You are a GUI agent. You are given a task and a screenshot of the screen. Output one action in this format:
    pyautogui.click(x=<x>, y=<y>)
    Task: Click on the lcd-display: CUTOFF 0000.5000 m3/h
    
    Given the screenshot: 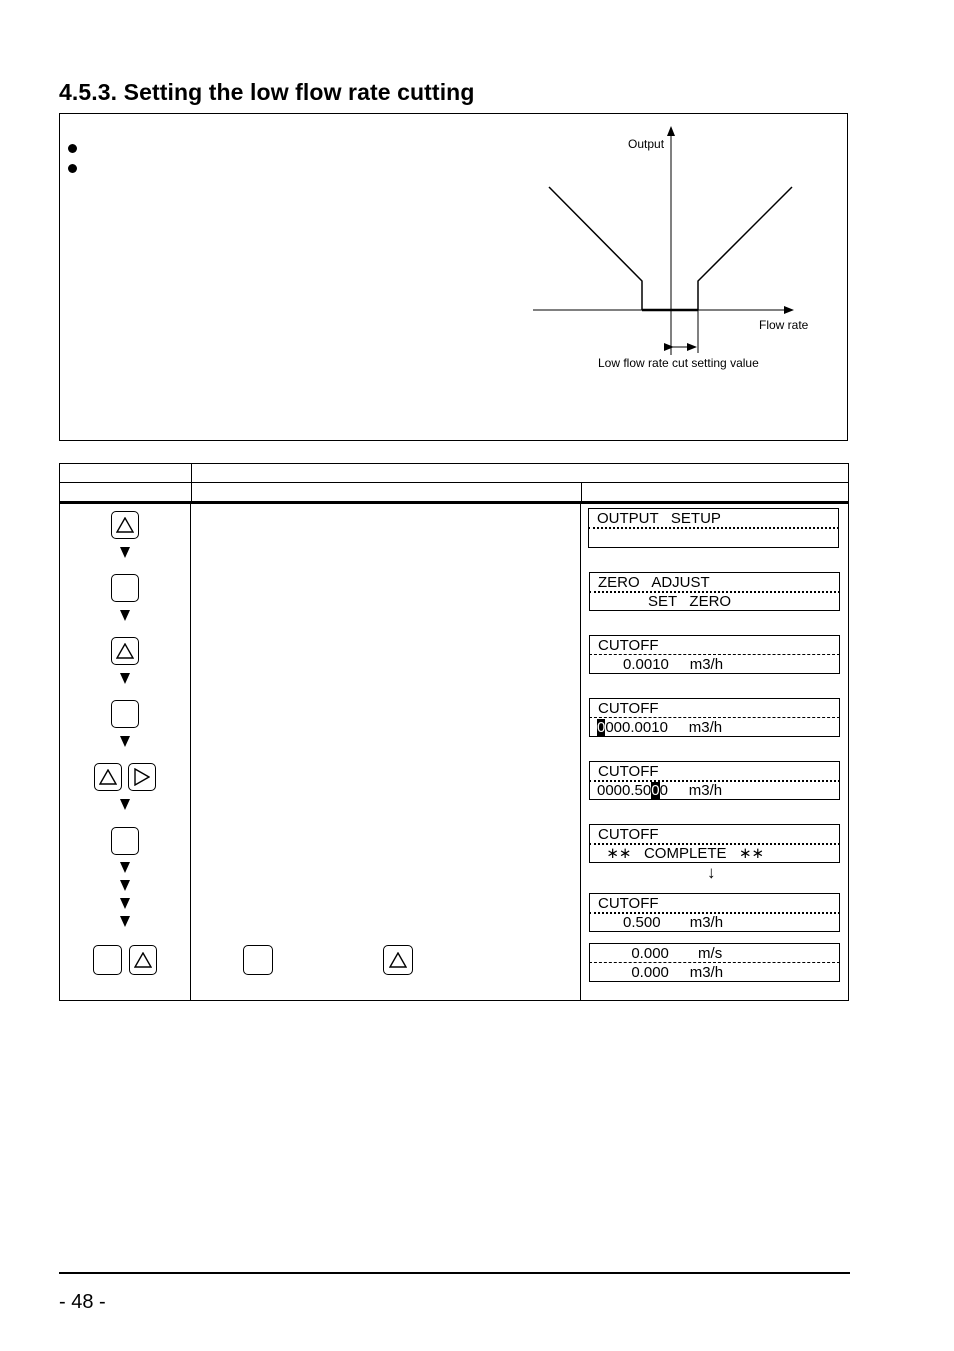 What is the action you would take?
    pyautogui.click(x=714, y=780)
    